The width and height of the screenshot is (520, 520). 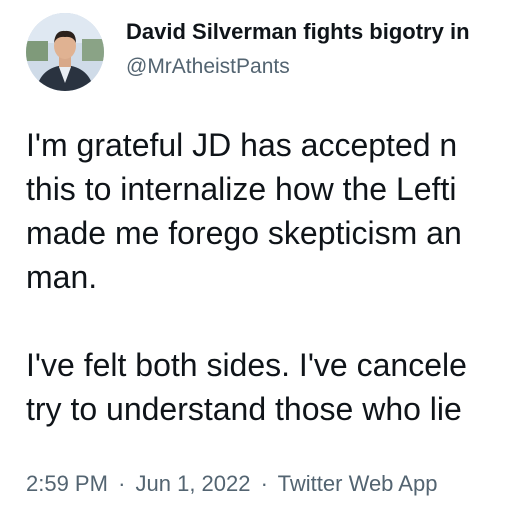 I want to click on tweet-text-line: I've felt both sides. I've cancele, so click(x=246, y=365).